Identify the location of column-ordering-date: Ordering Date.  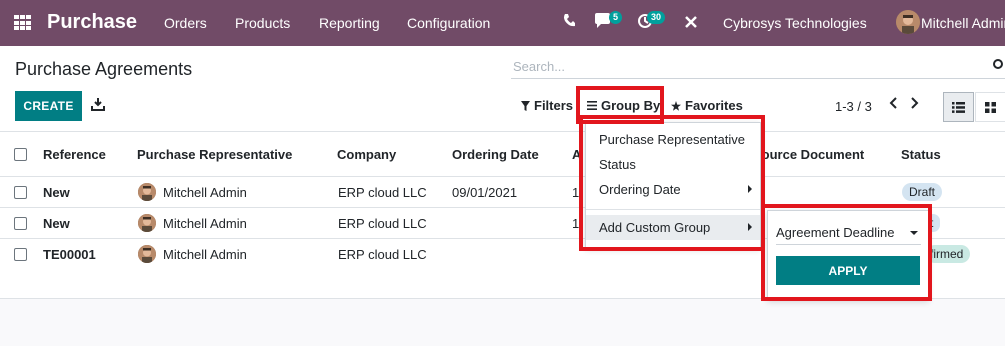
(495, 154).